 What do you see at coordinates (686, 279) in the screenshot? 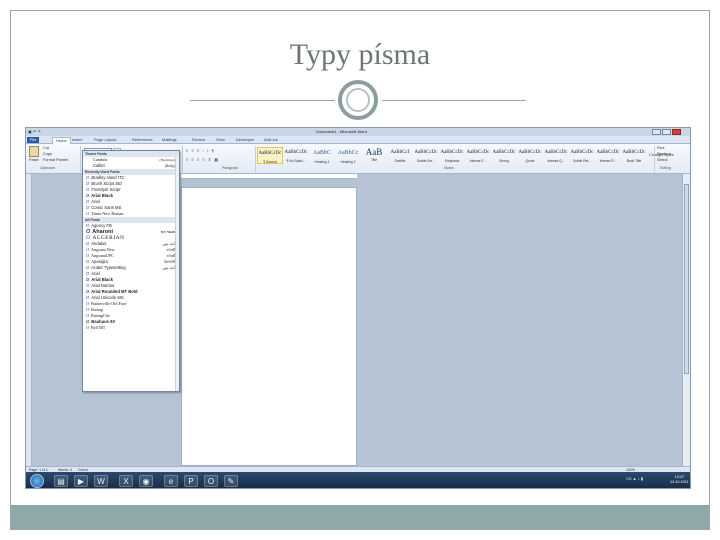
I see `scrollbar-thumb` at bounding box center [686, 279].